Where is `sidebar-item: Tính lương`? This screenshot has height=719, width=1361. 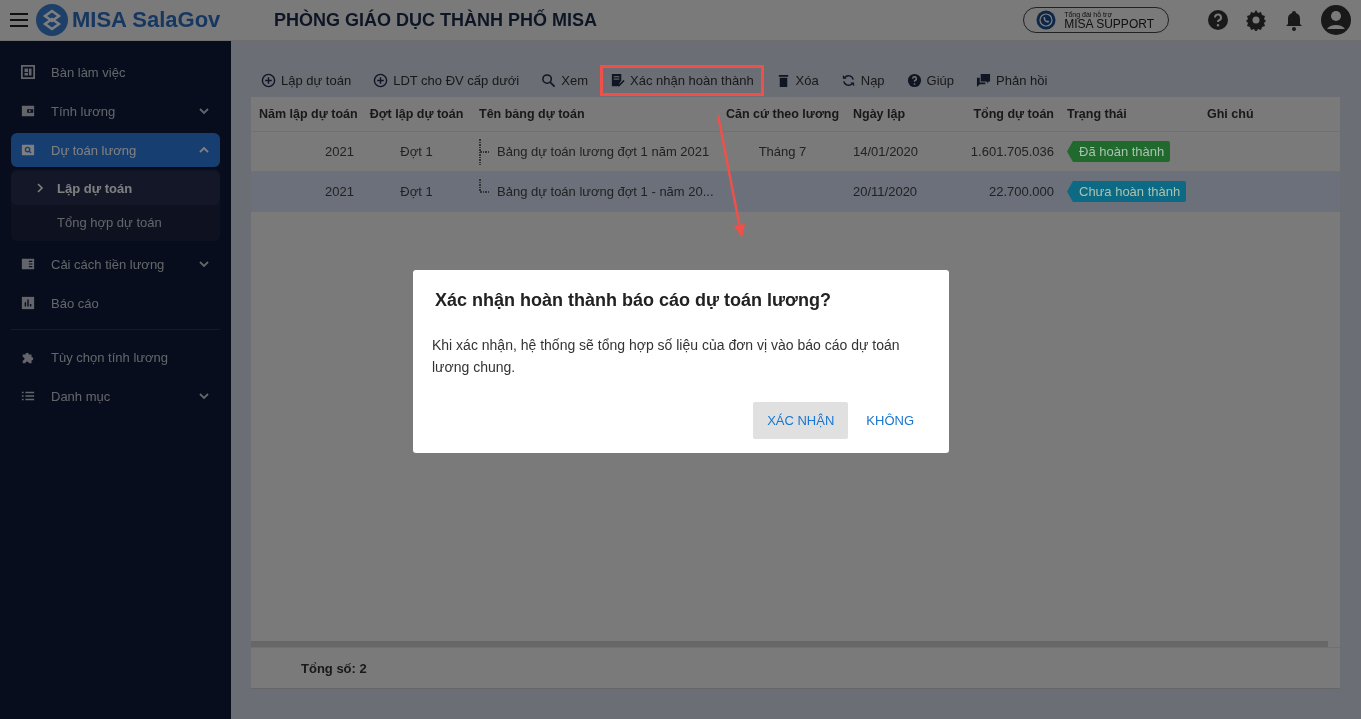 sidebar-item: Tính lương is located at coordinates (115, 111).